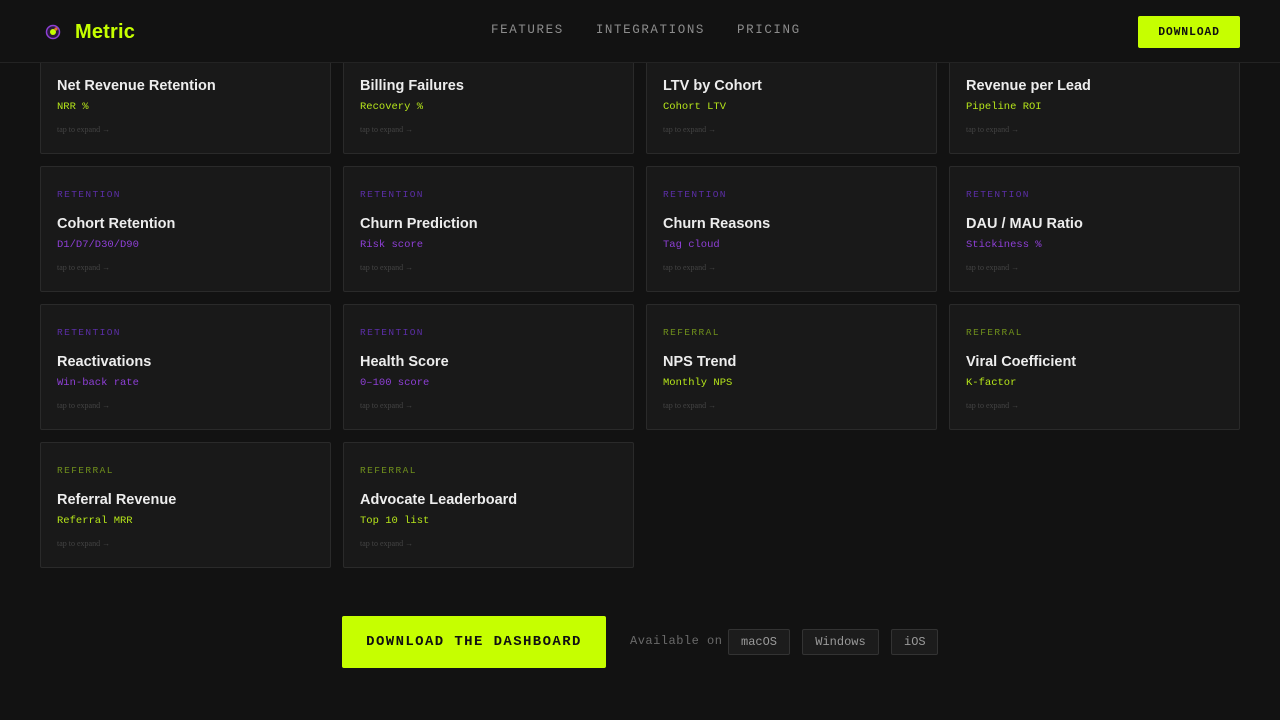 The width and height of the screenshot is (1280, 720). Describe the element at coordinates (1189, 32) in the screenshot. I see `header-download-button: DOWNLOAD` at that location.